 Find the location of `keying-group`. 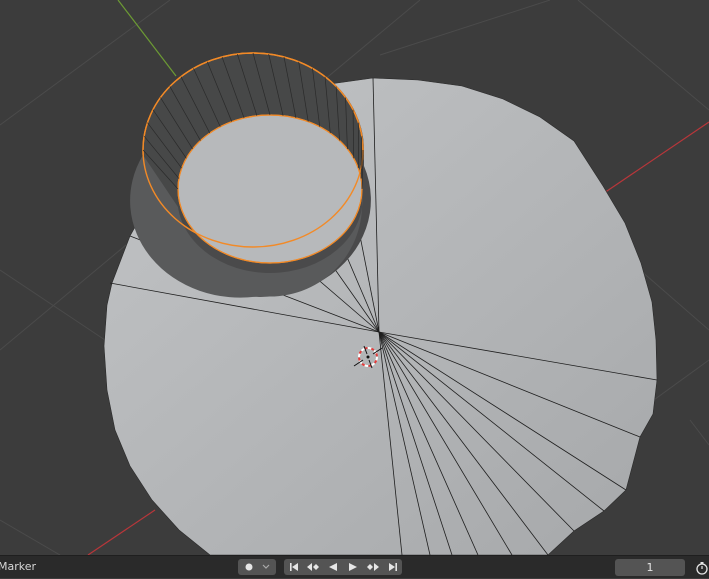

keying-group is located at coordinates (257, 567).